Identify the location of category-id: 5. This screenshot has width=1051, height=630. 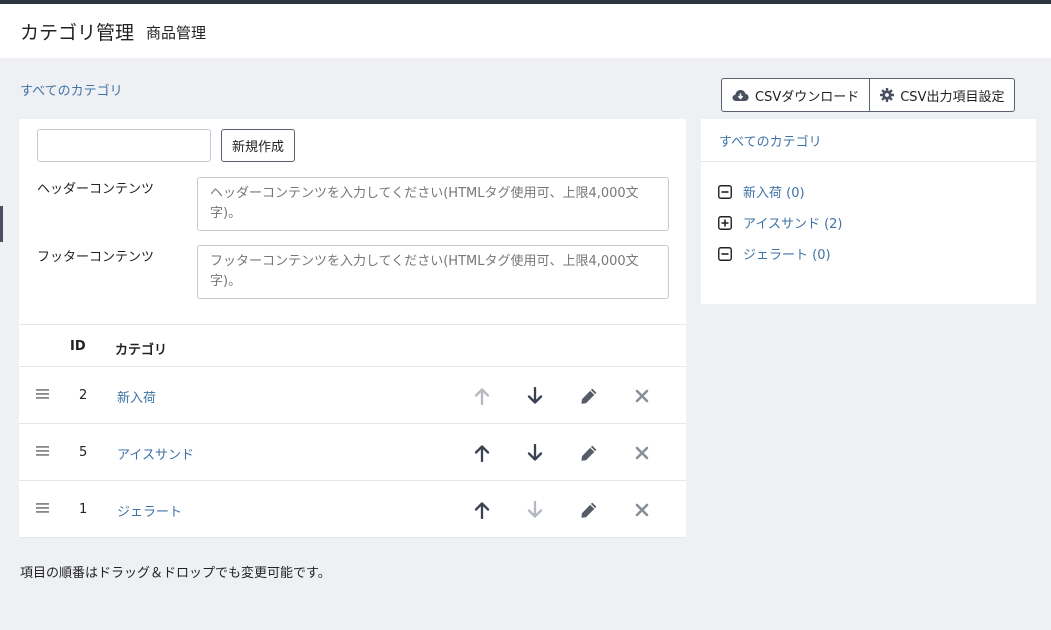
(83, 452).